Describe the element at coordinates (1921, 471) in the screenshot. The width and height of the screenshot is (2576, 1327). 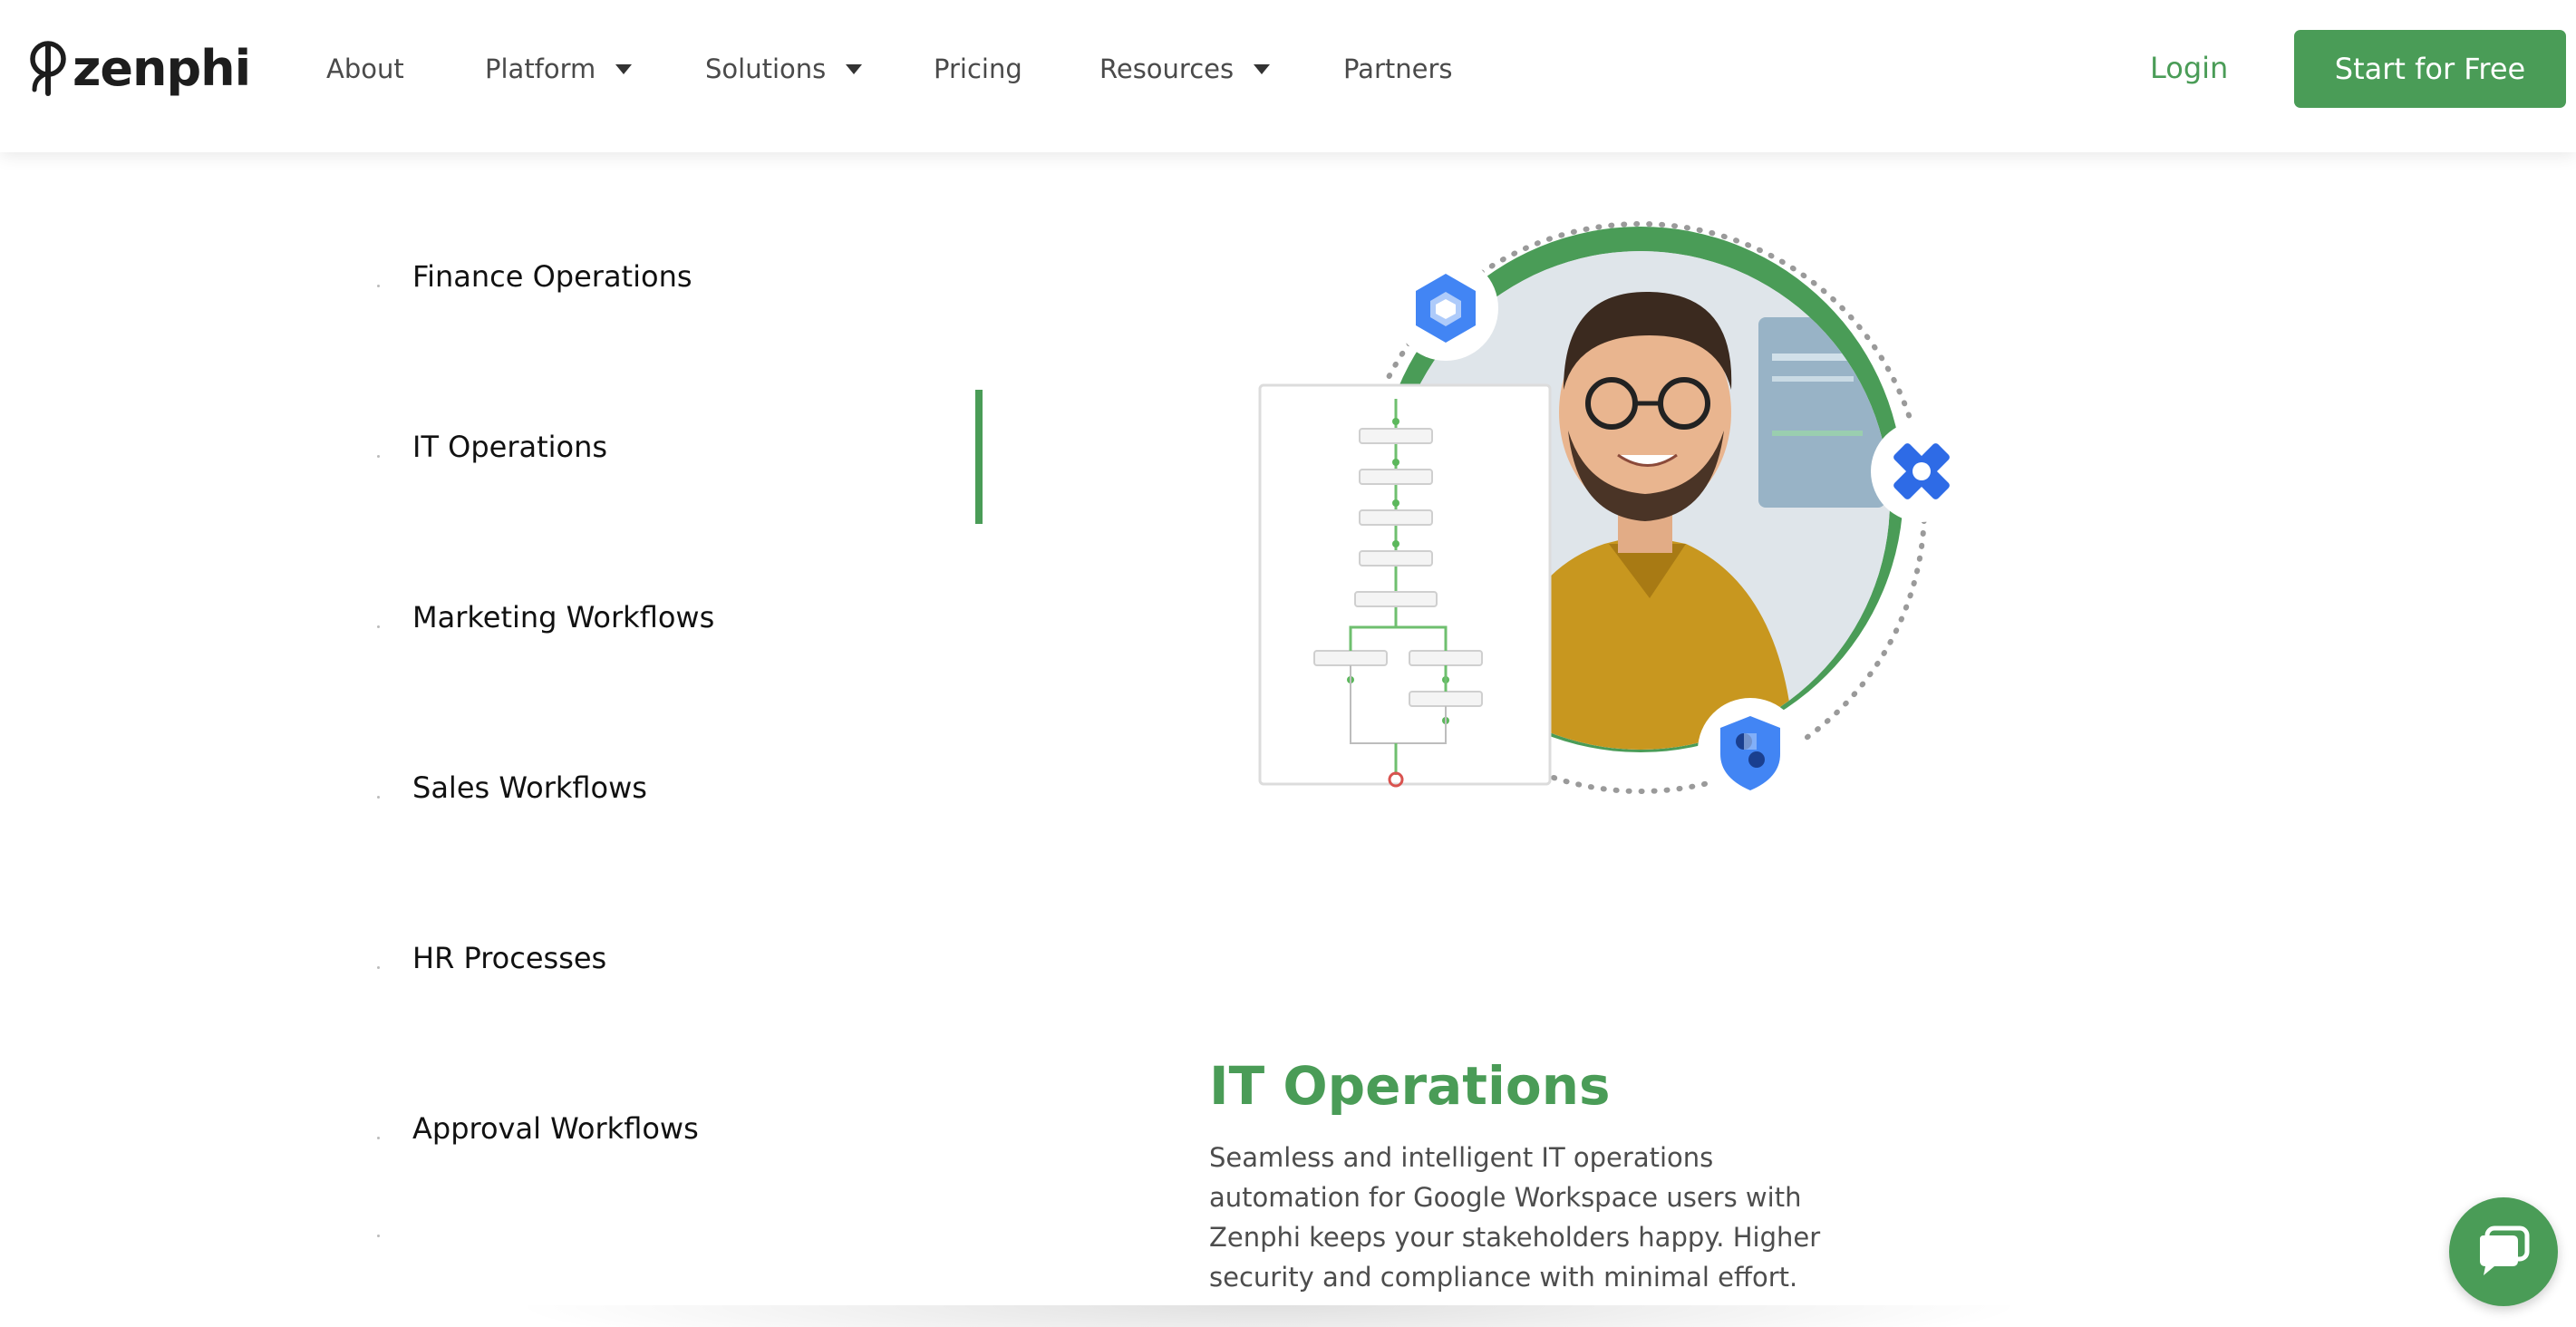
I see `jira-icon` at that location.